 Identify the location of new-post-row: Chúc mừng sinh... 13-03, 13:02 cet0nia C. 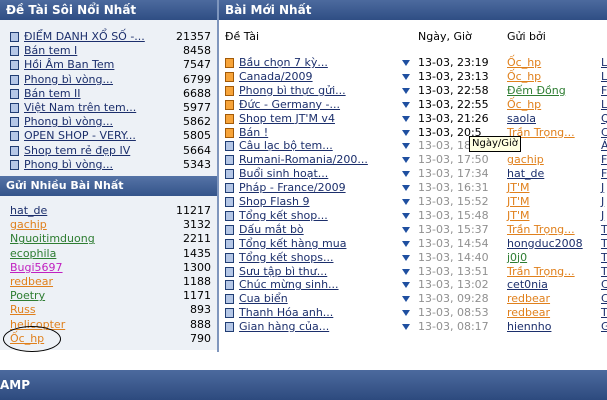
(413, 285).